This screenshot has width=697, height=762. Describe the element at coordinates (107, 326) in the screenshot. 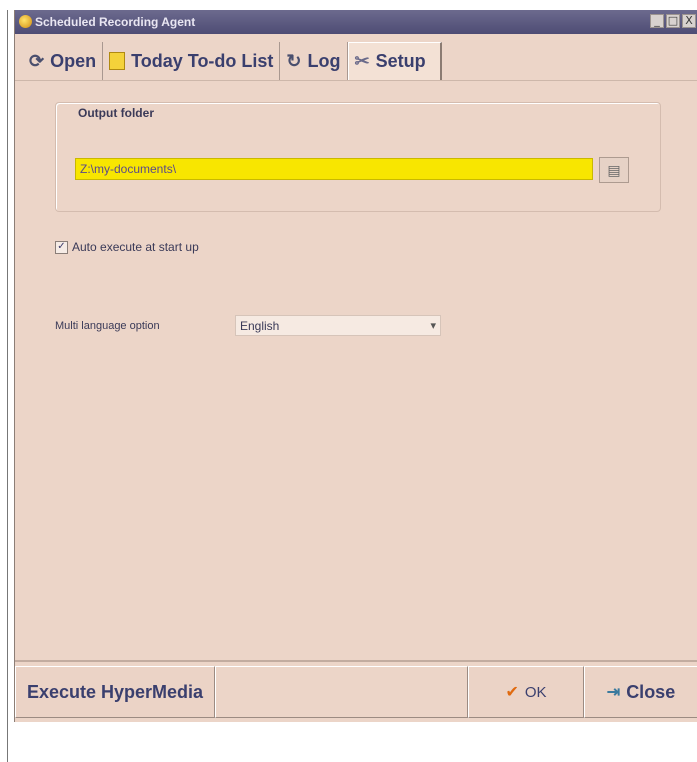

I see `language-label: Multi language option` at that location.